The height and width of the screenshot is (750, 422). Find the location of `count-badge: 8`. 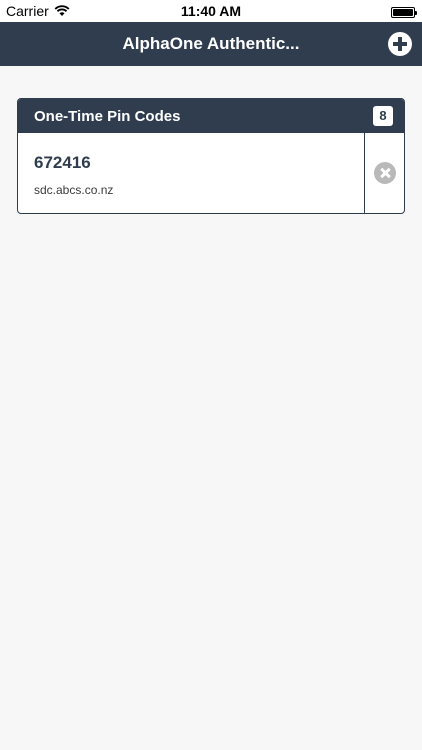

count-badge: 8 is located at coordinates (383, 116).